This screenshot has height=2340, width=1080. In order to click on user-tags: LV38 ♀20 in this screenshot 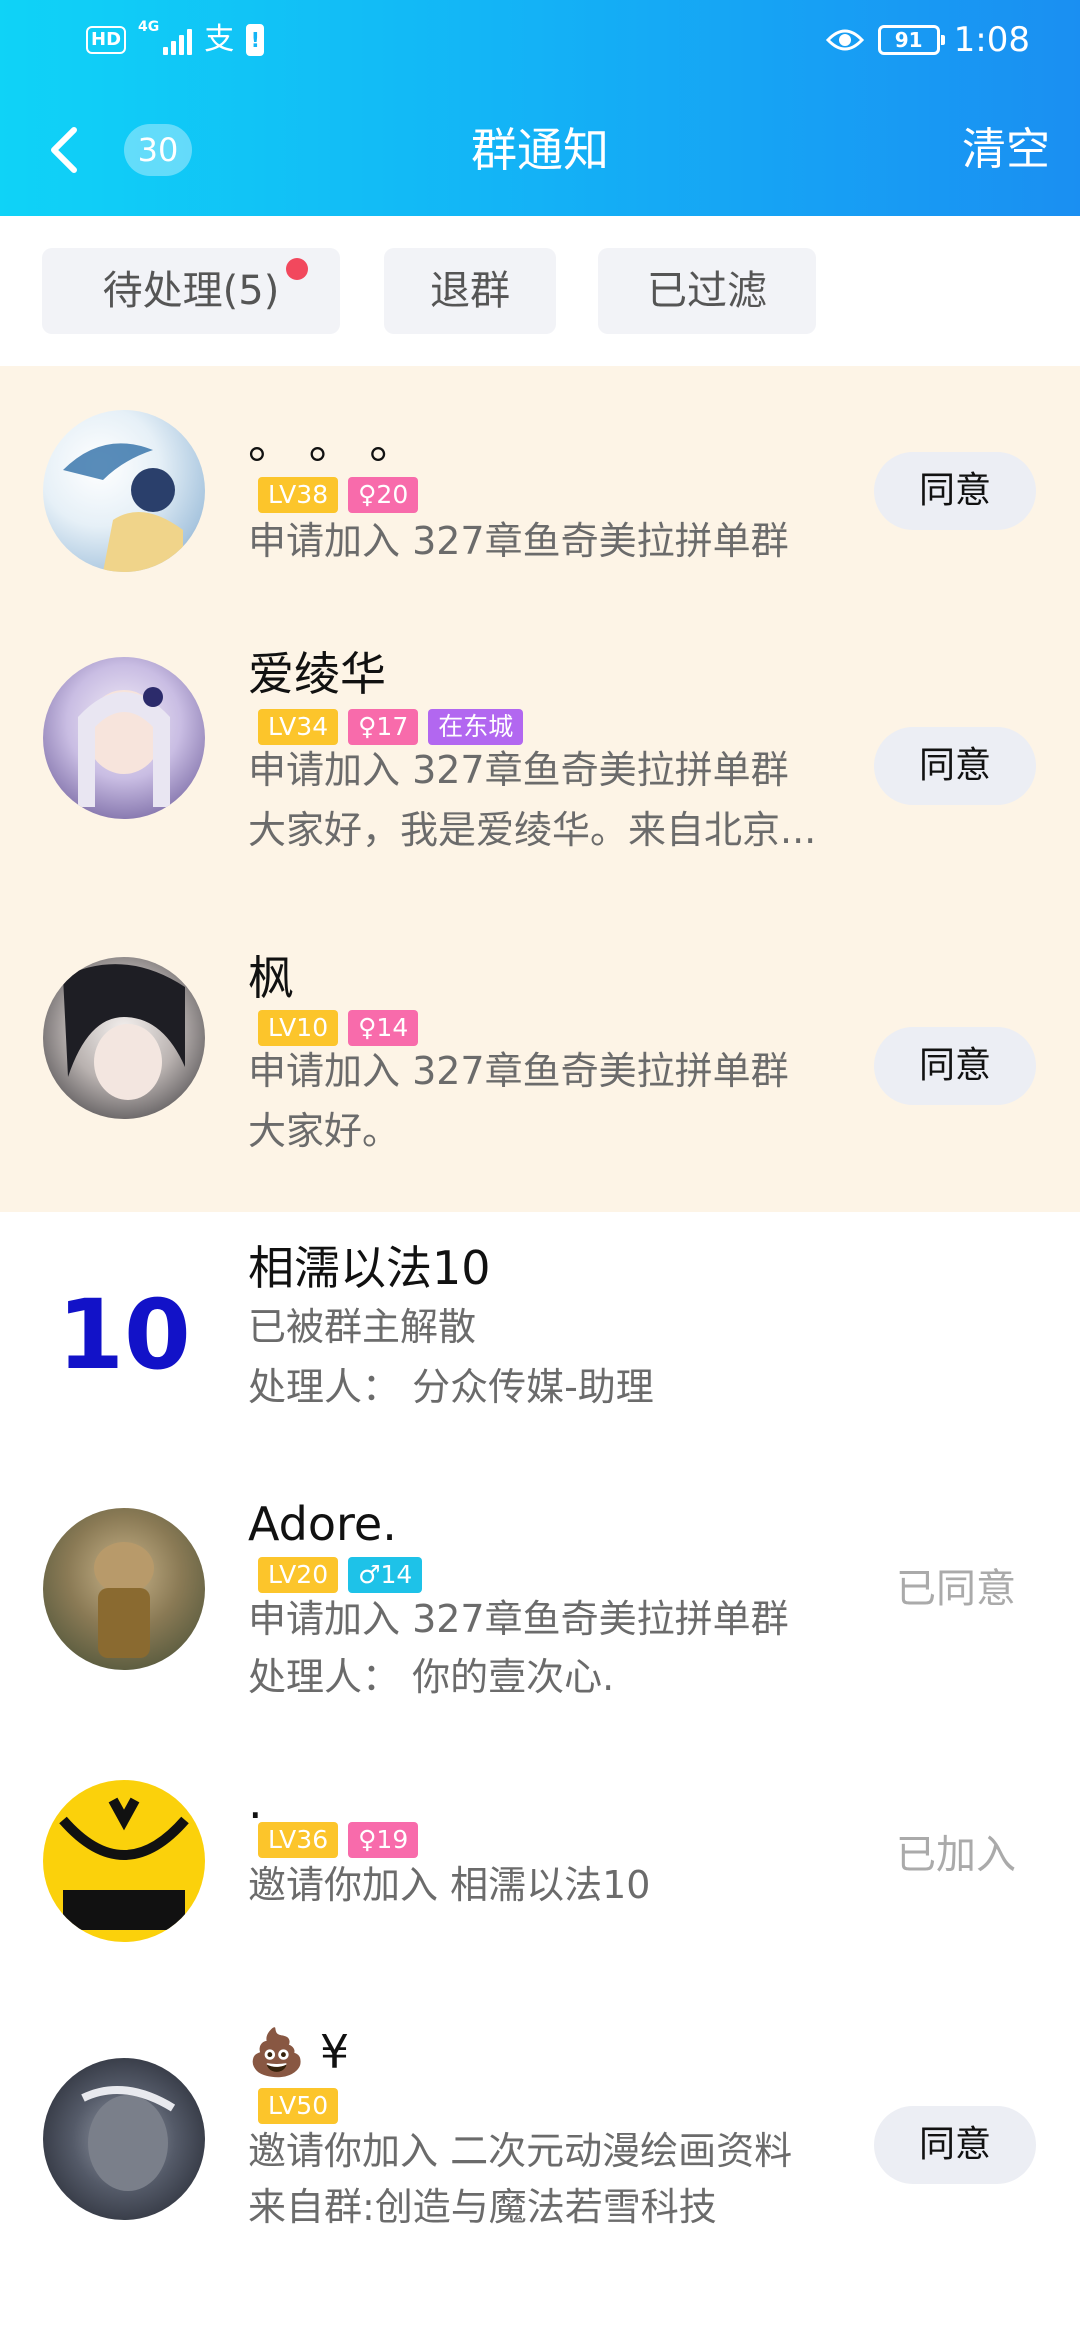, I will do `click(338, 495)`.